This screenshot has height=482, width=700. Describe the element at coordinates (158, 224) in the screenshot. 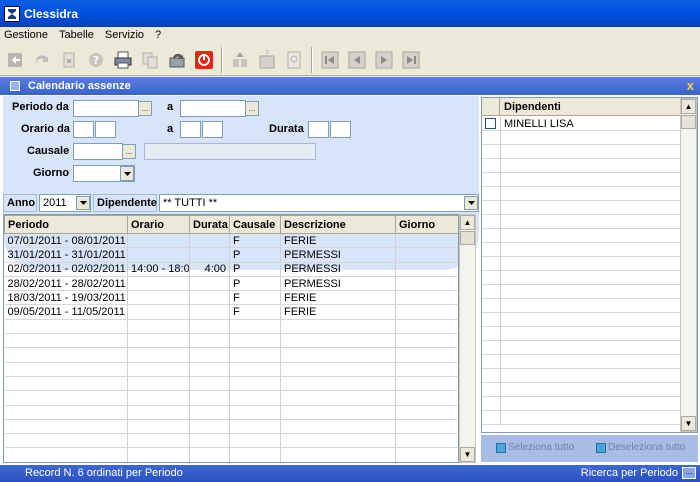

I see `column-header-orario: Orario` at that location.